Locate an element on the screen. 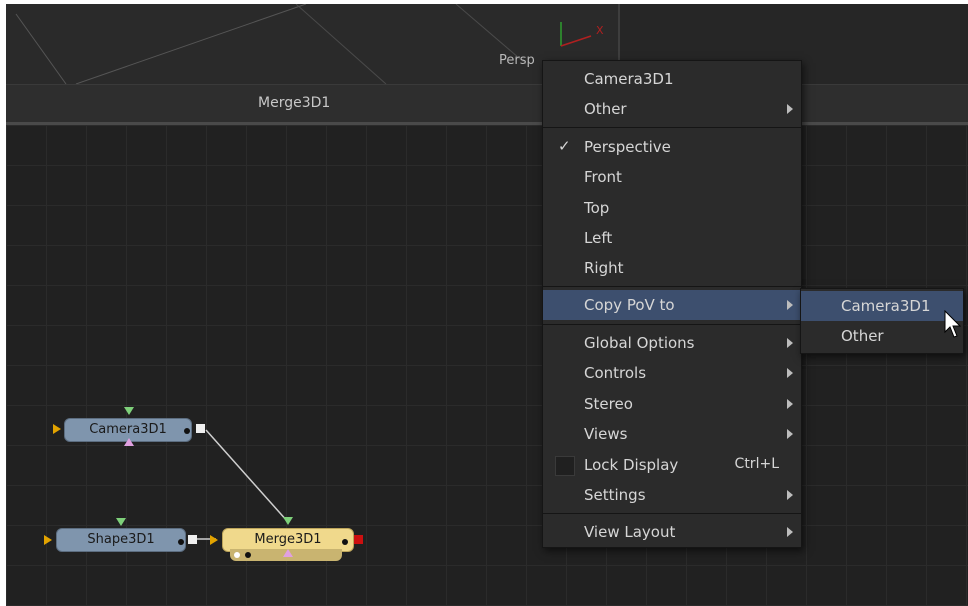 This screenshot has width=968, height=606. menu-item-view-layout: View Layout is located at coordinates (672, 532).